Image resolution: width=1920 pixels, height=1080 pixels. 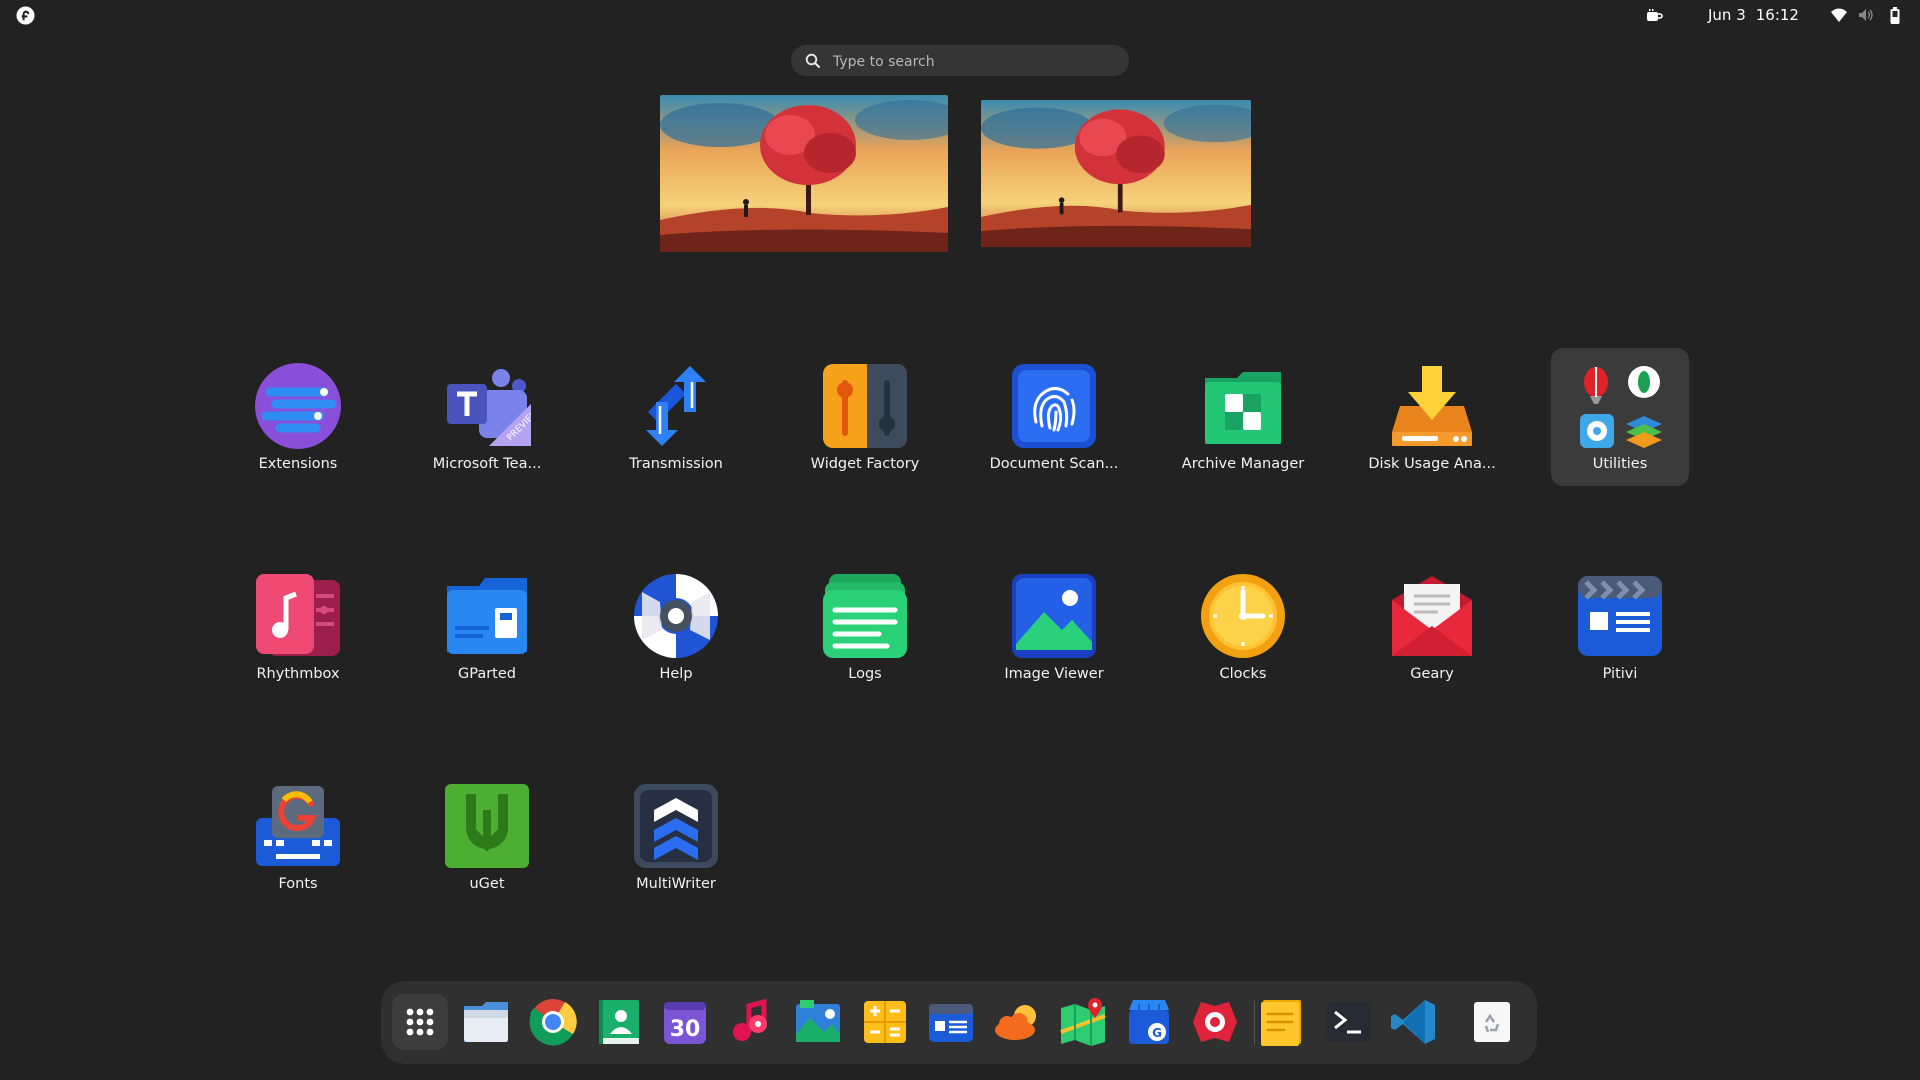 I want to click on search-input, so click(x=973, y=61).